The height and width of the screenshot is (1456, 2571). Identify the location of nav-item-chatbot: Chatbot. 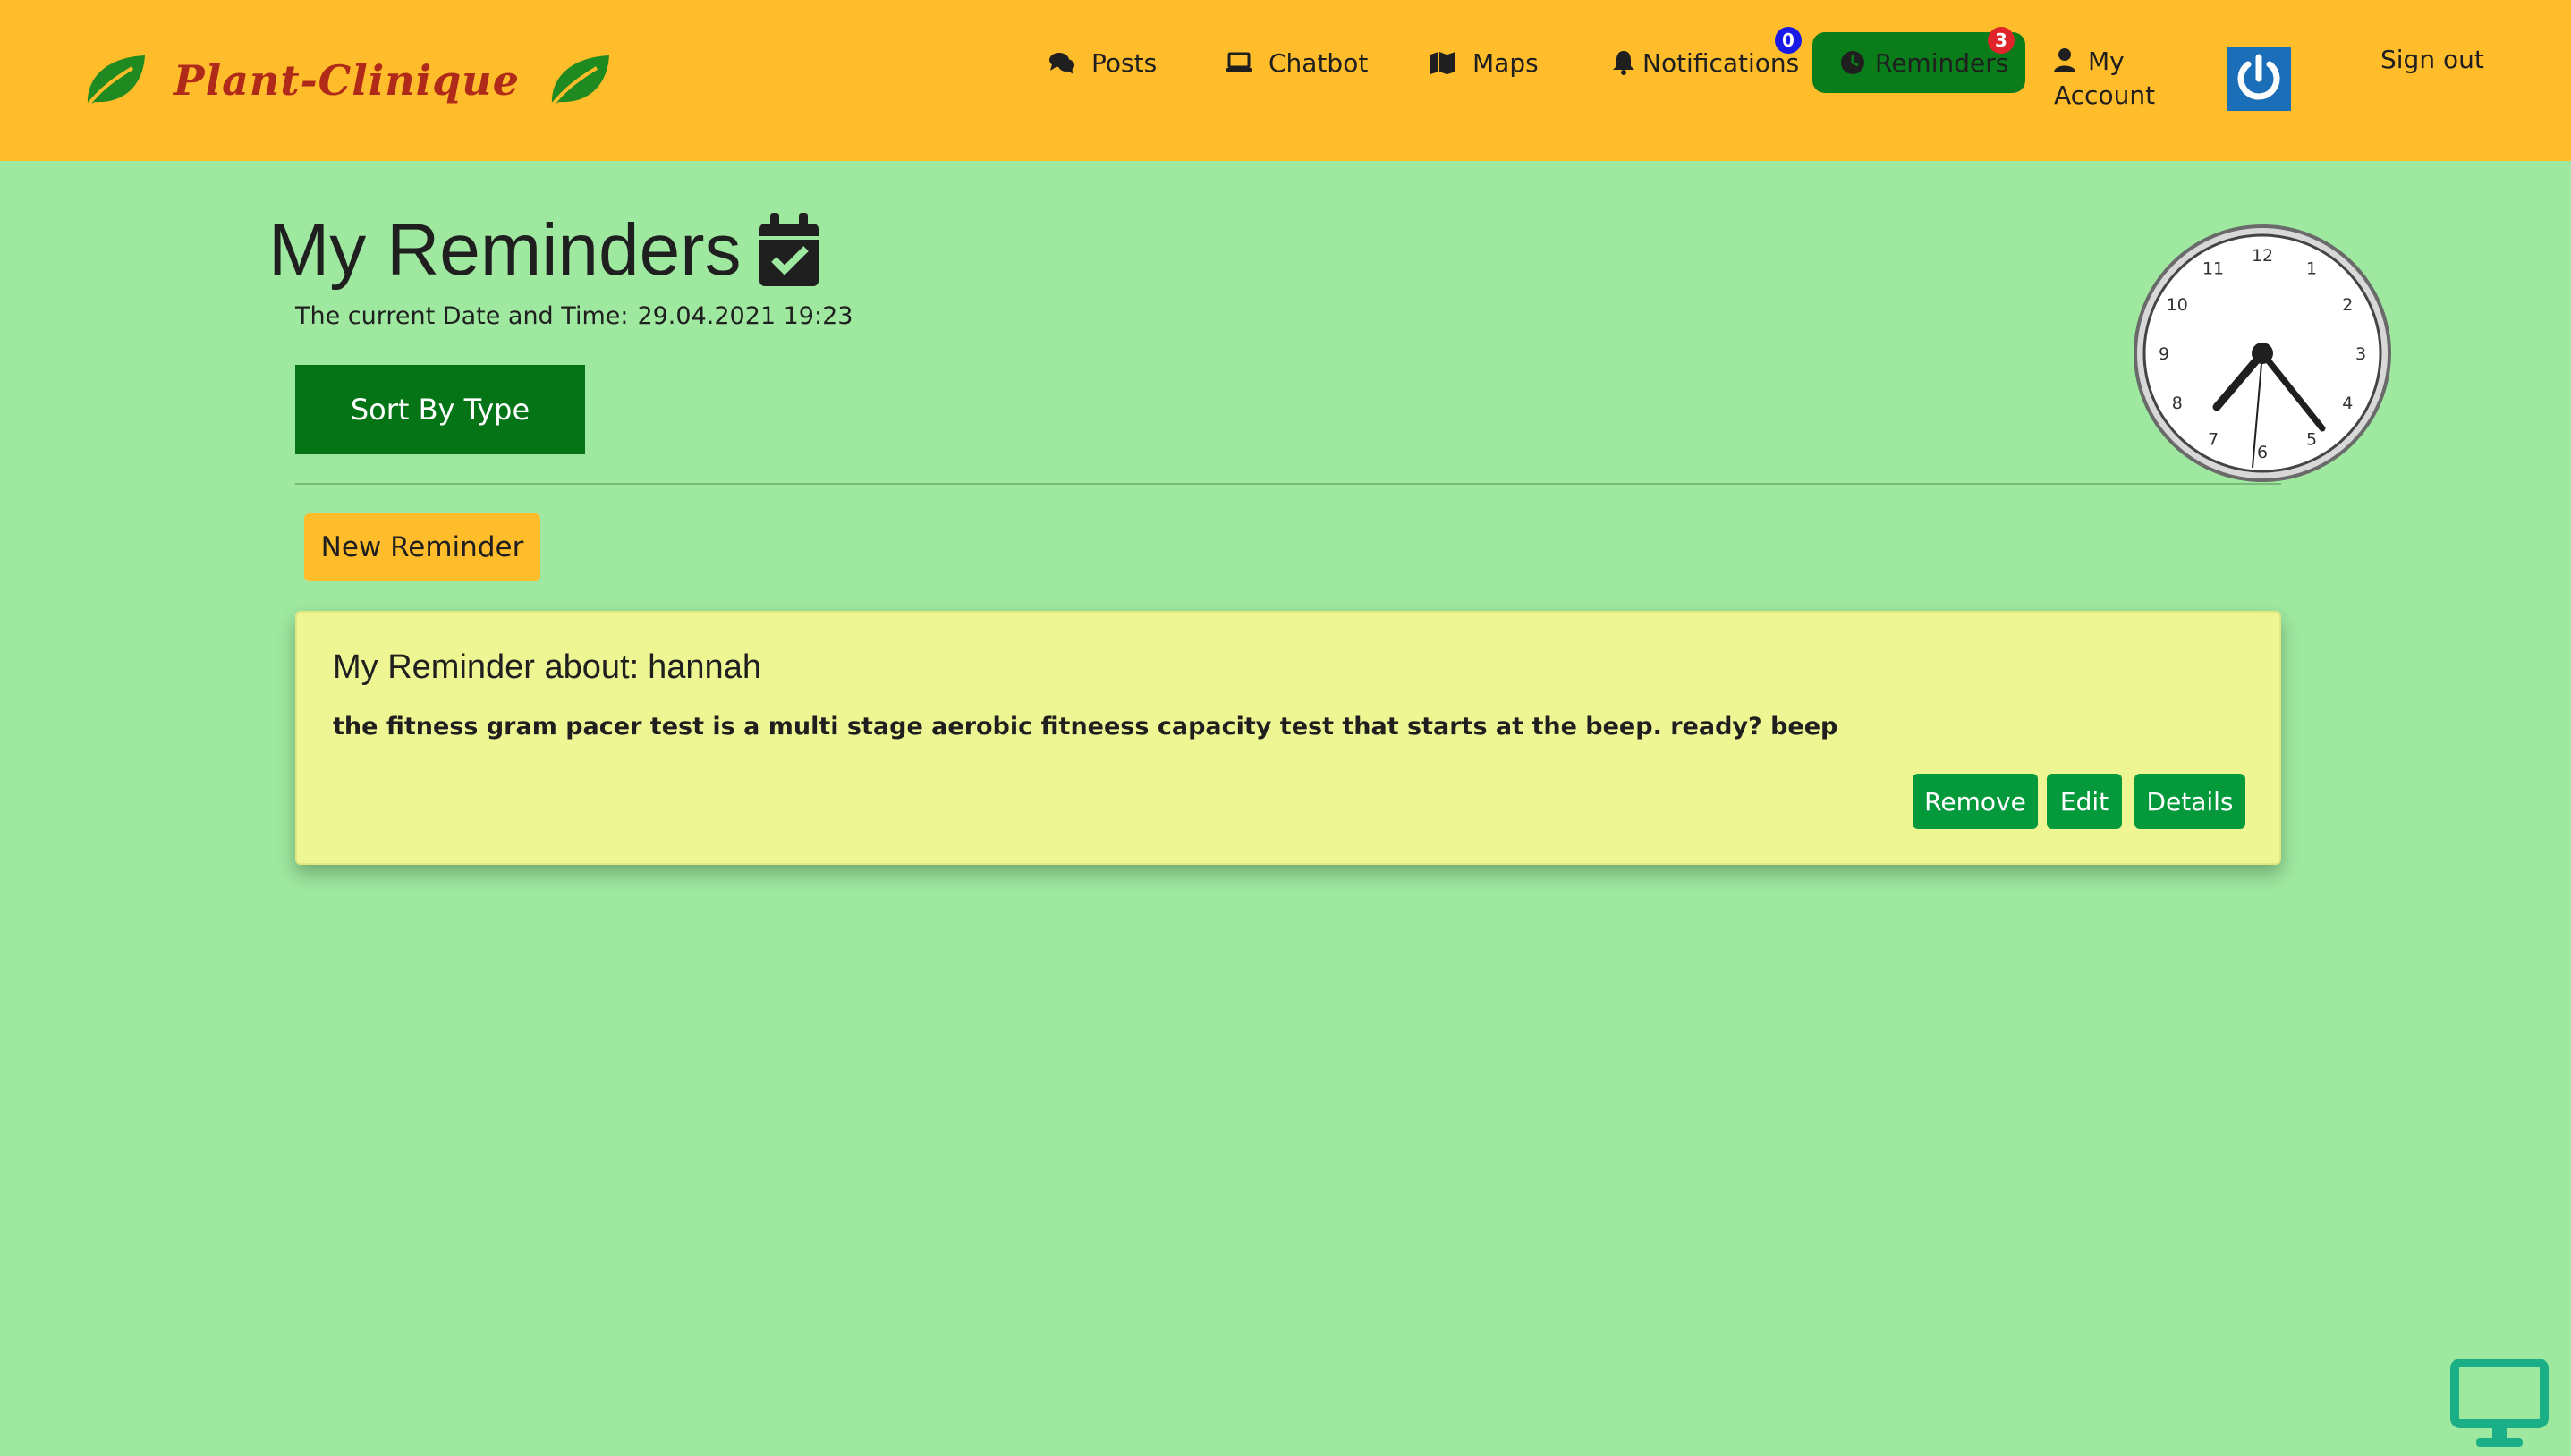
(1297, 63).